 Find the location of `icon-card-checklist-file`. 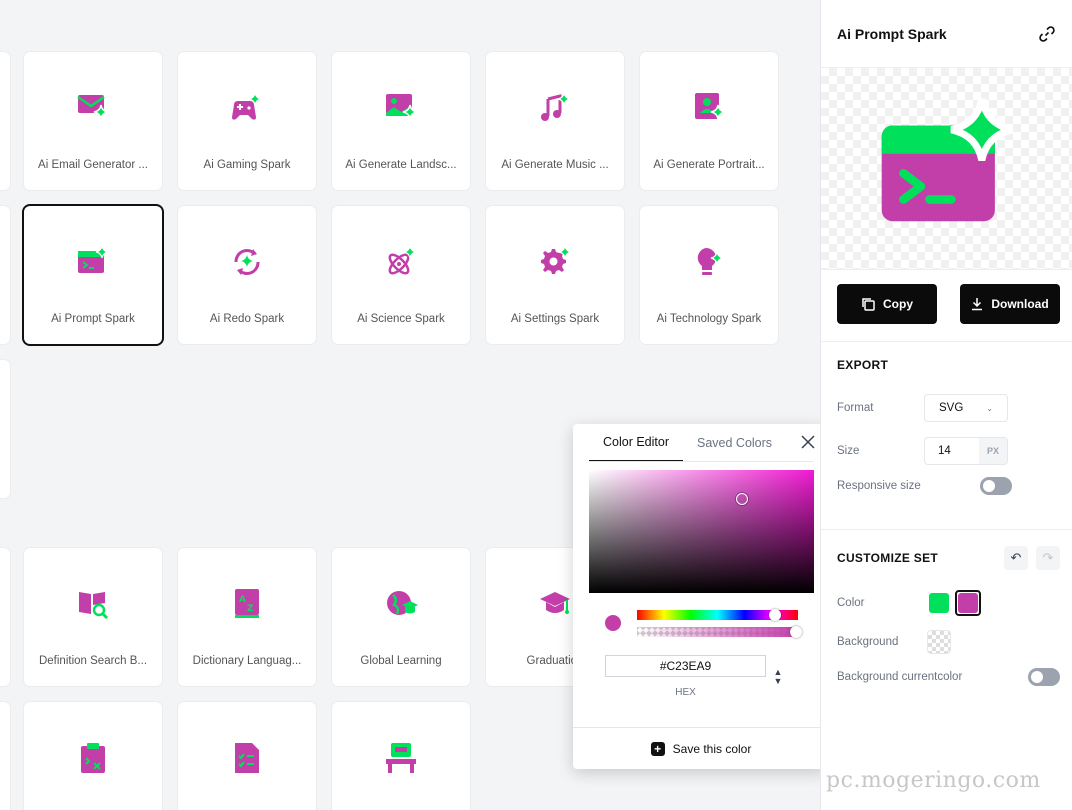

icon-card-checklist-file is located at coordinates (247, 756).